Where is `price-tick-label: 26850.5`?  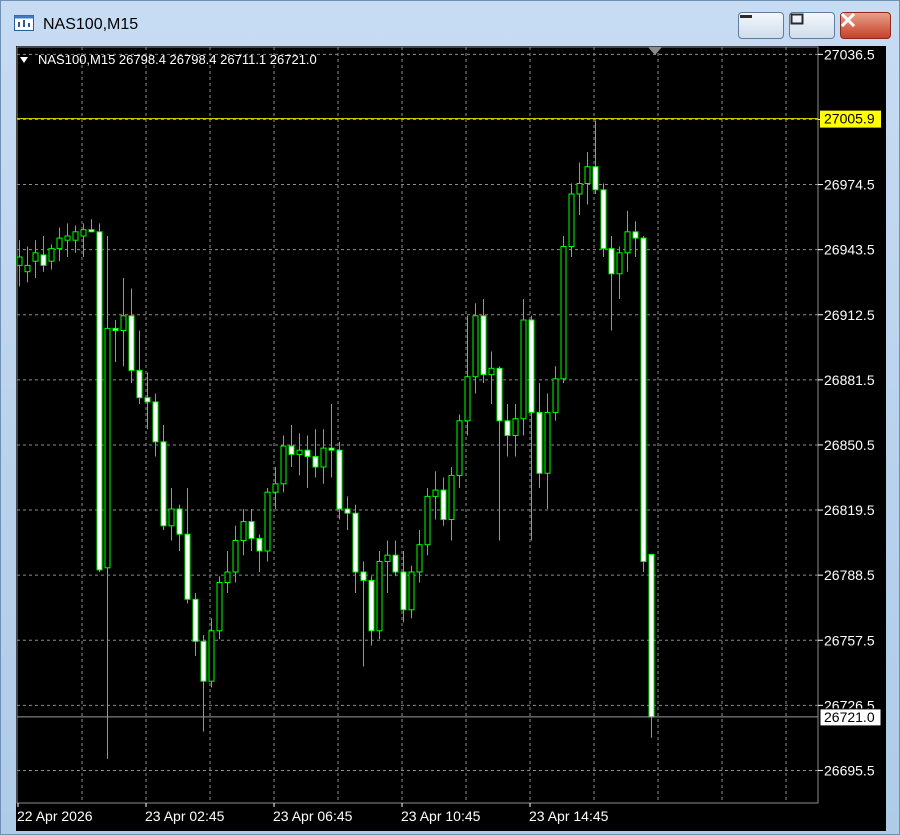 price-tick-label: 26850.5 is located at coordinates (849, 445).